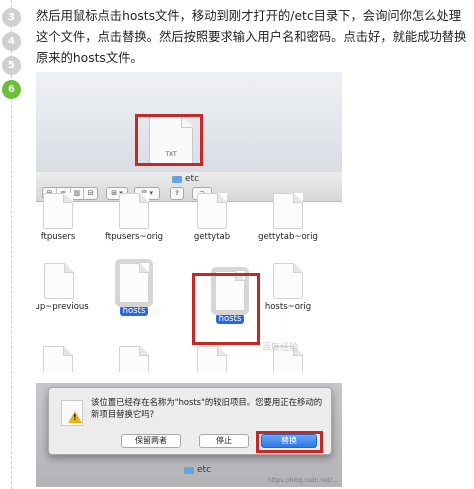 The height and width of the screenshot is (489, 474). I want to click on file-name-selected: hosts, so click(134, 311).